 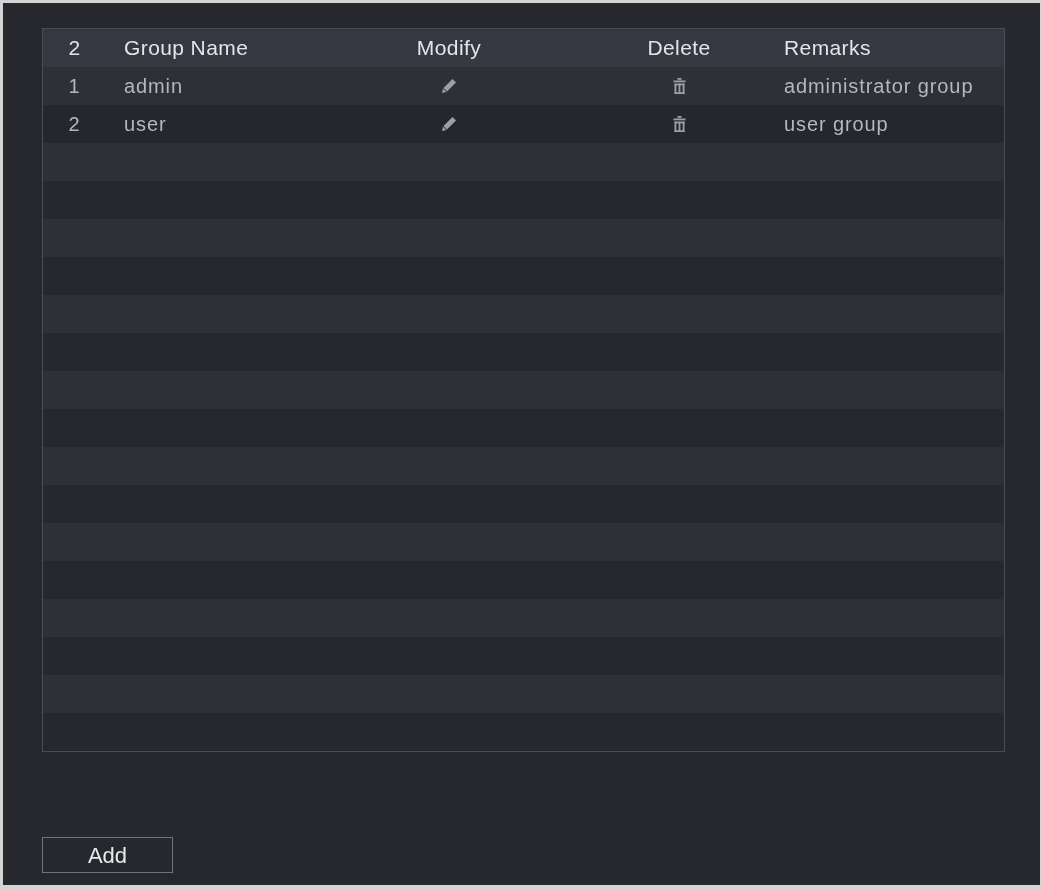 I want to click on add-button: Add, so click(x=107, y=855).